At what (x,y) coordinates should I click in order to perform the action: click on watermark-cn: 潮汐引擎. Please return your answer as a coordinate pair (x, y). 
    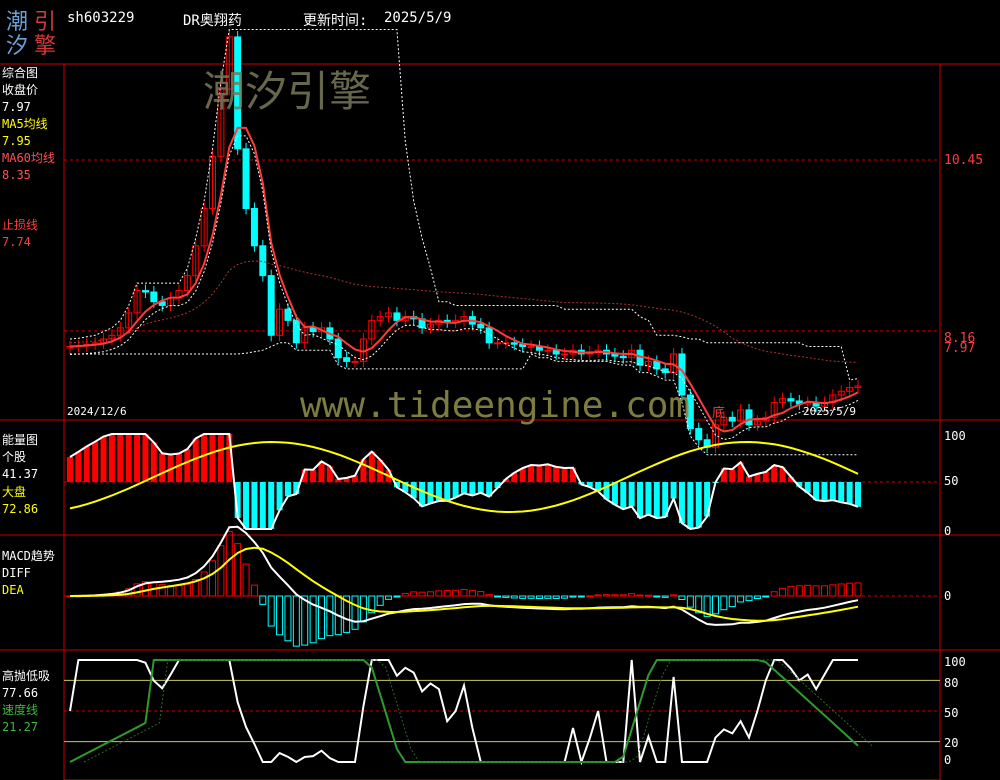
    Looking at the image, I should click on (287, 91).